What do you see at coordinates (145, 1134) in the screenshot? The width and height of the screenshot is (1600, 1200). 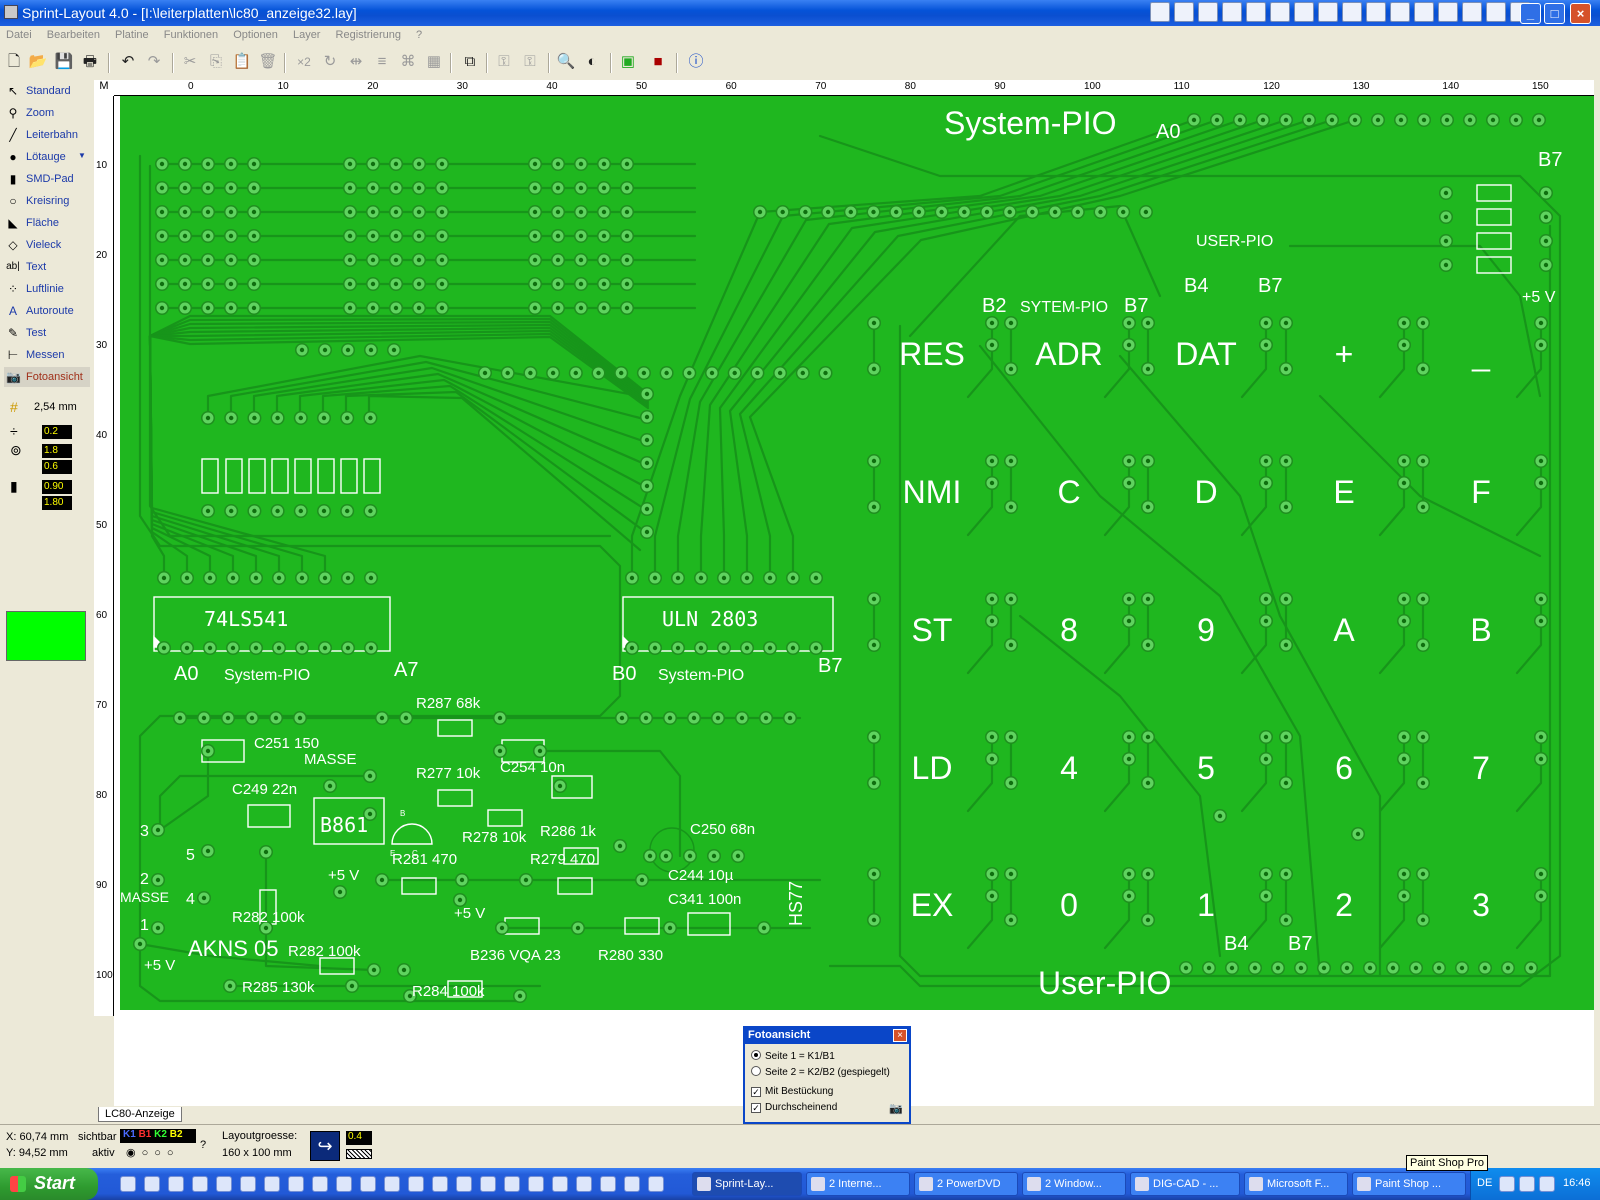 I see `layer-b1: B1` at bounding box center [145, 1134].